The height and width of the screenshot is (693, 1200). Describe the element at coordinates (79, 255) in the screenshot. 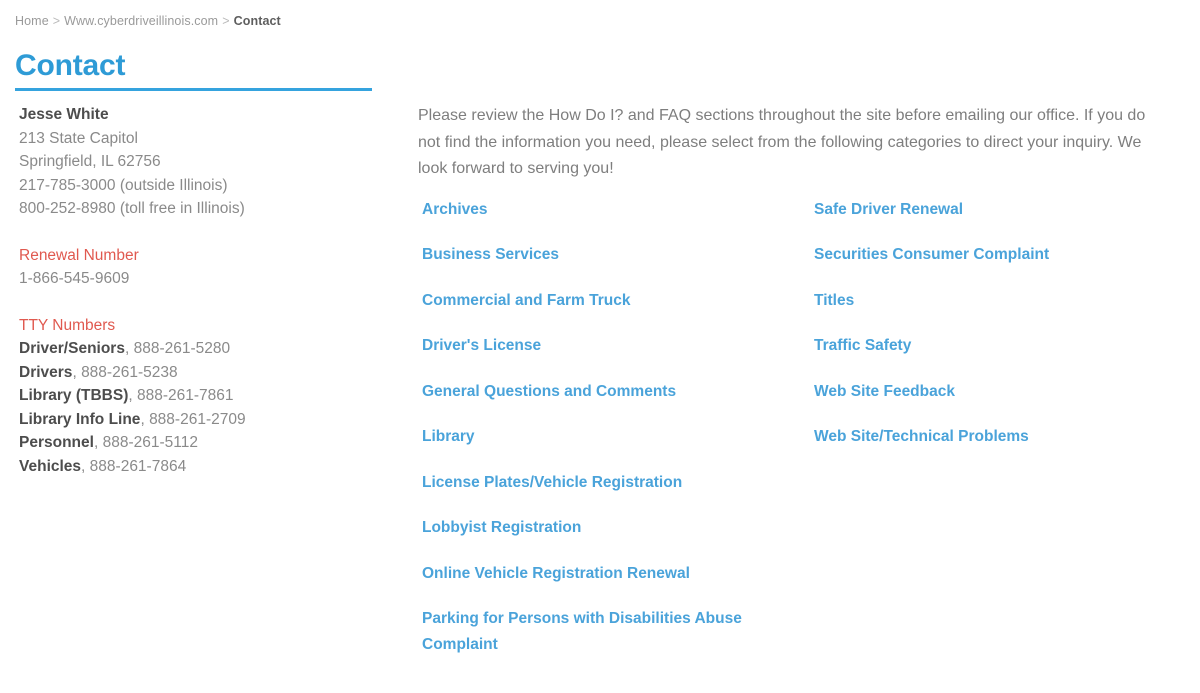

I see `renewal-number-heading: Renewal Number` at that location.